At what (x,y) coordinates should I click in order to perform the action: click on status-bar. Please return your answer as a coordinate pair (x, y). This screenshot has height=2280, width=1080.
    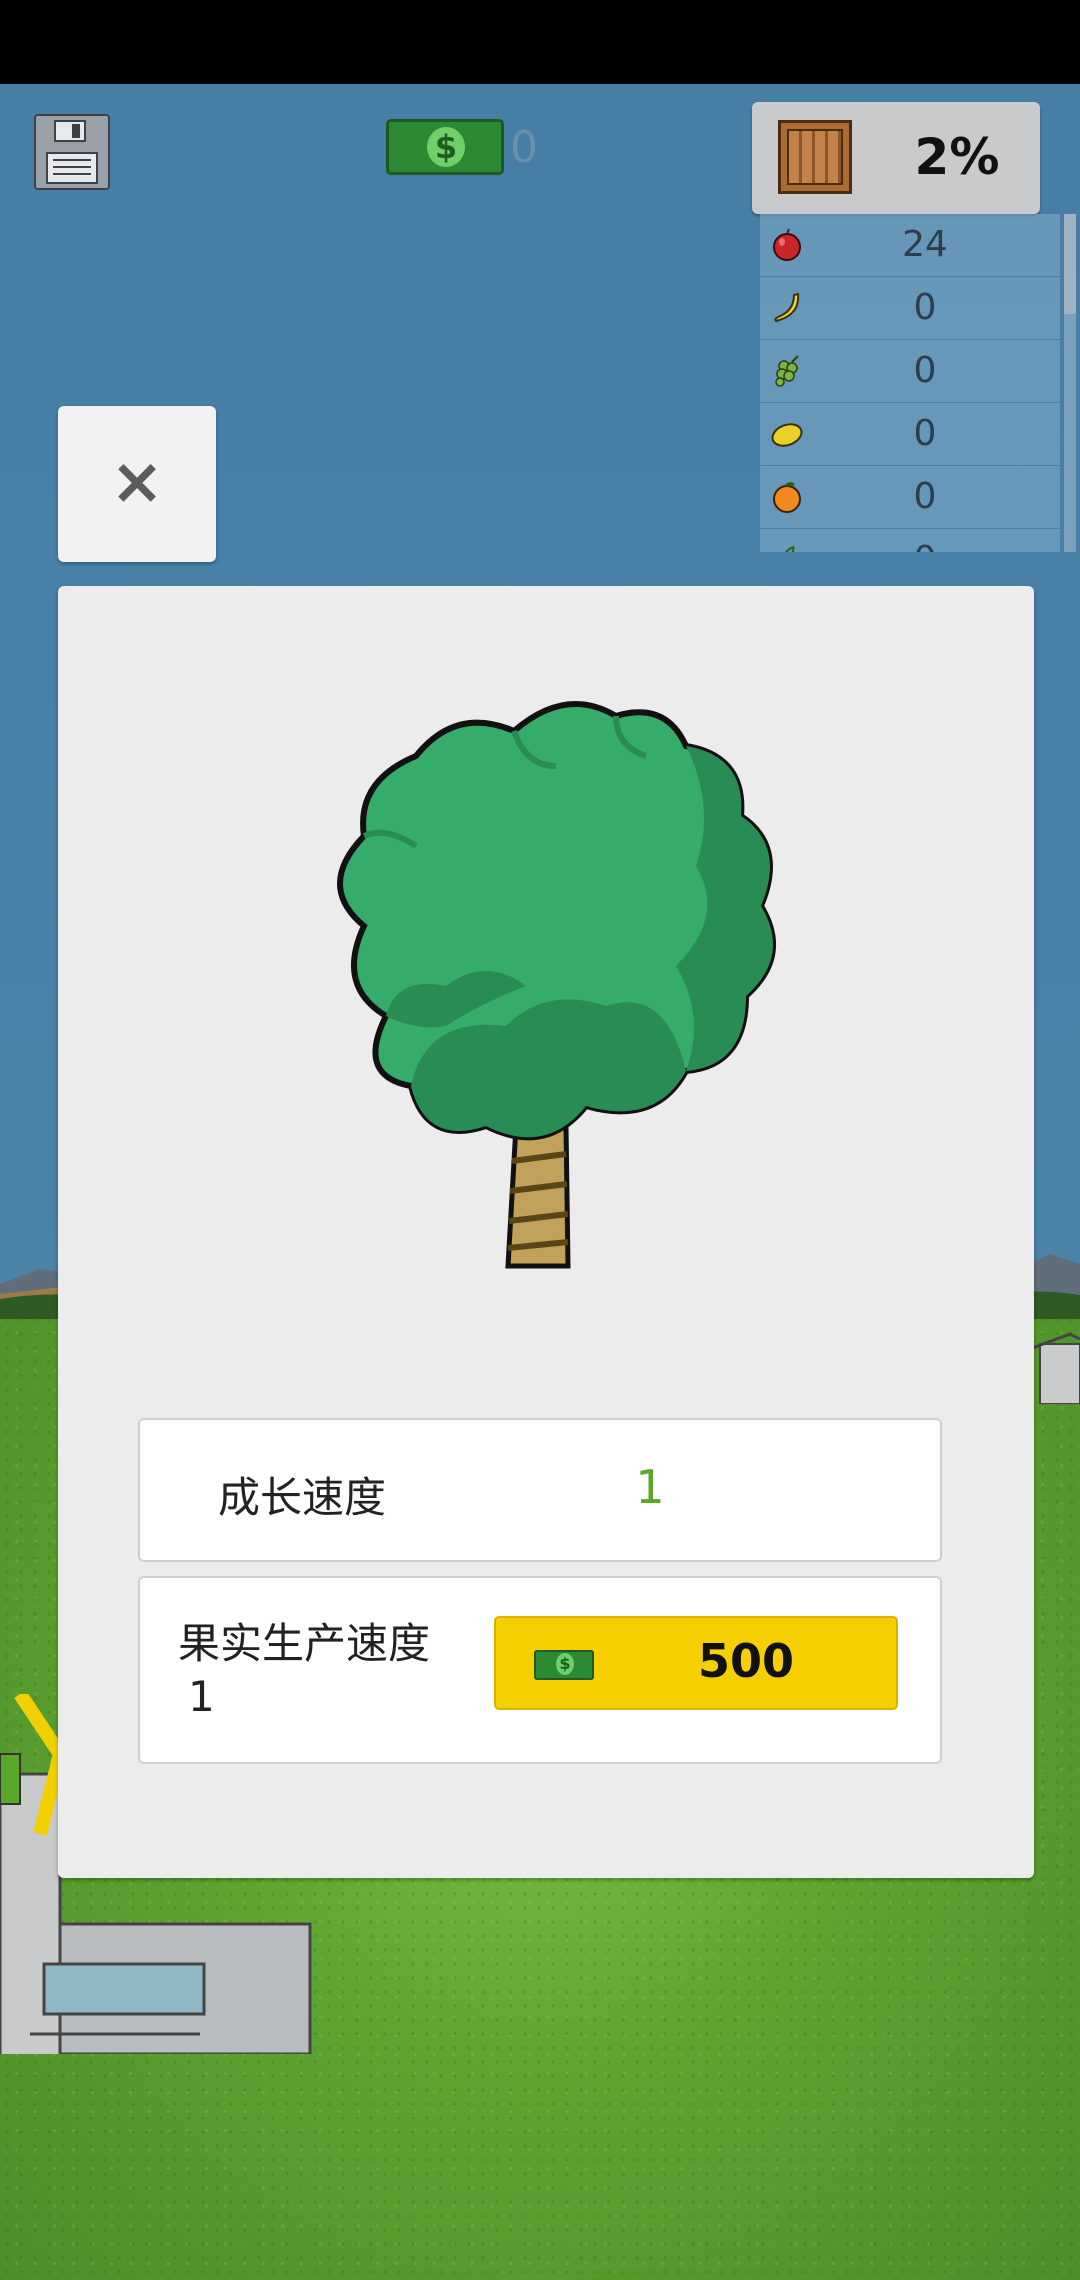
    Looking at the image, I should click on (540, 42).